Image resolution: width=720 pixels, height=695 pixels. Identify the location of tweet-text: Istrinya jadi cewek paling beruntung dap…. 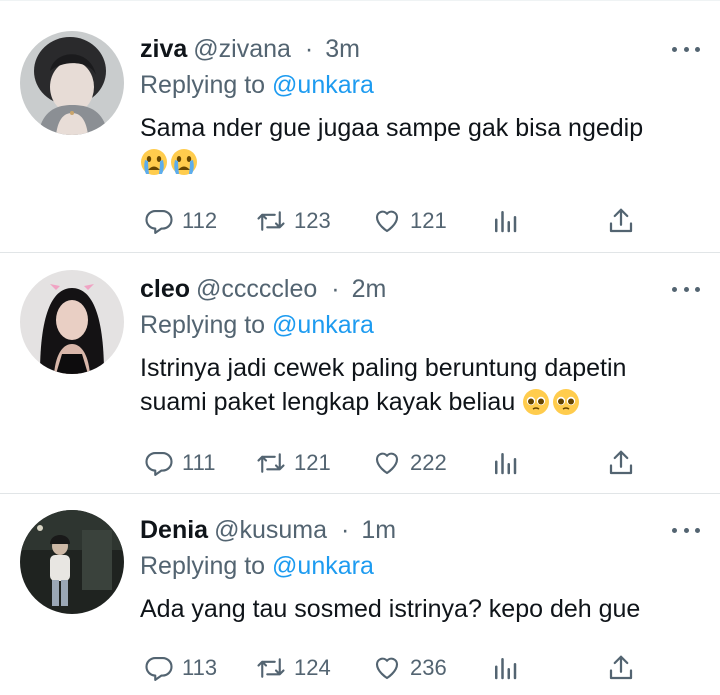
(420, 385).